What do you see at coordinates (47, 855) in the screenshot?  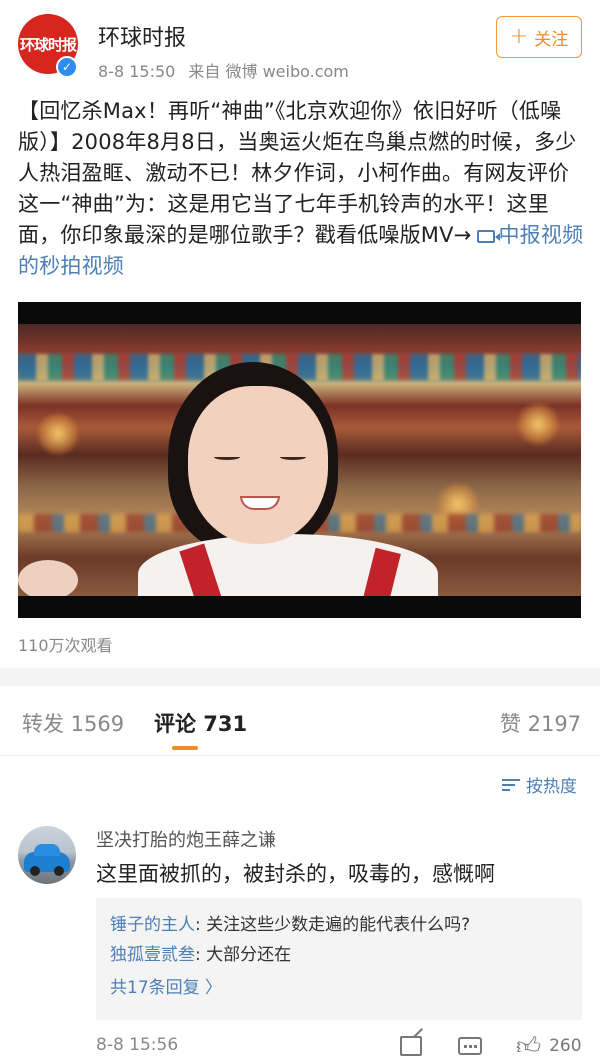 I see `commenter-avatar` at bounding box center [47, 855].